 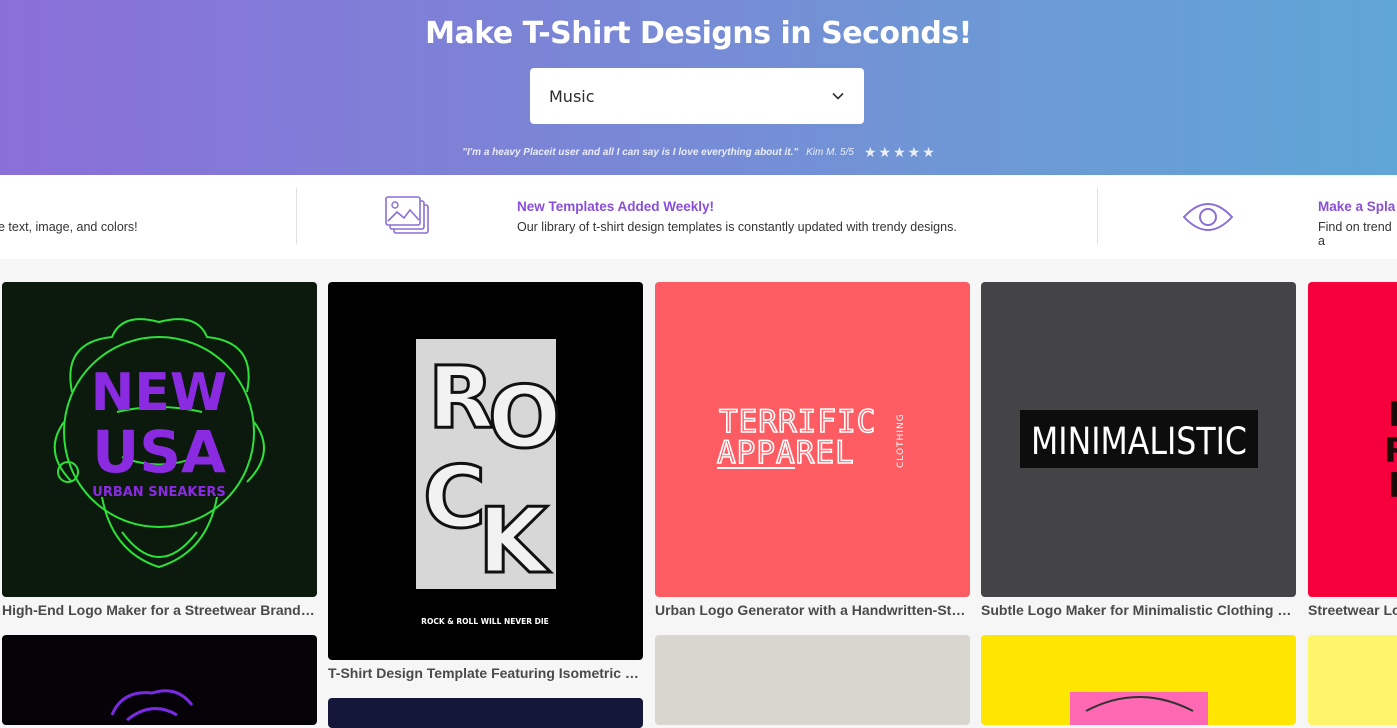 I want to click on art-text-bottom: URBAN SNEAKERS, so click(x=158, y=492).